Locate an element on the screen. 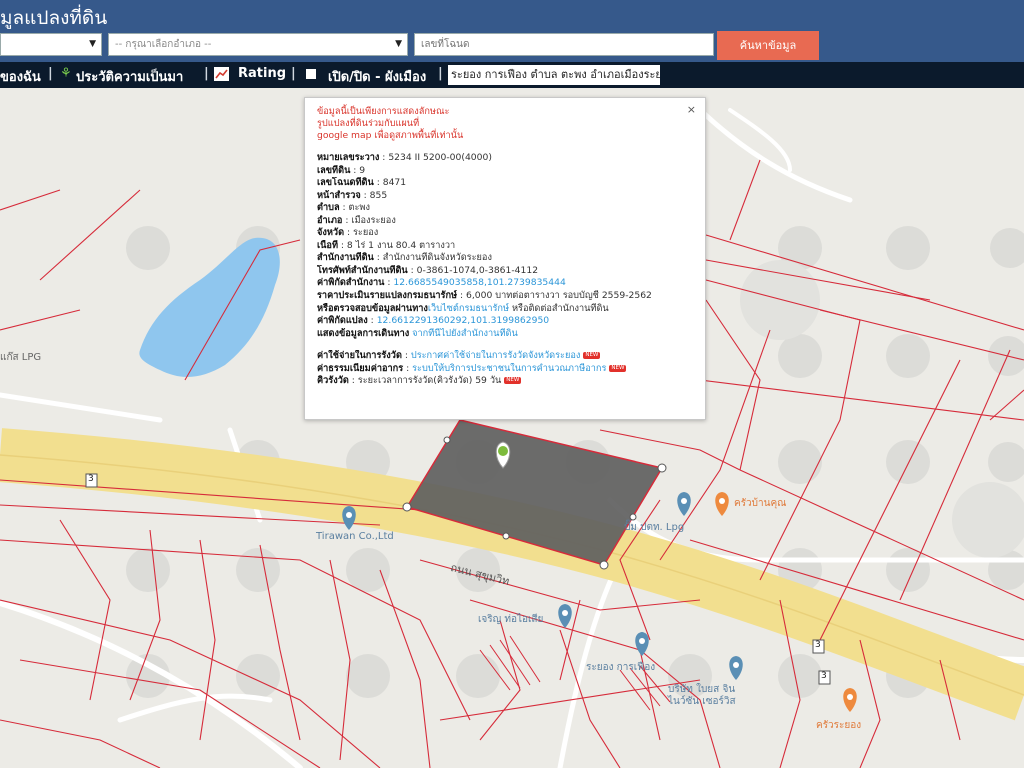 The image size is (1024, 768). deed-number-input is located at coordinates (564, 44).